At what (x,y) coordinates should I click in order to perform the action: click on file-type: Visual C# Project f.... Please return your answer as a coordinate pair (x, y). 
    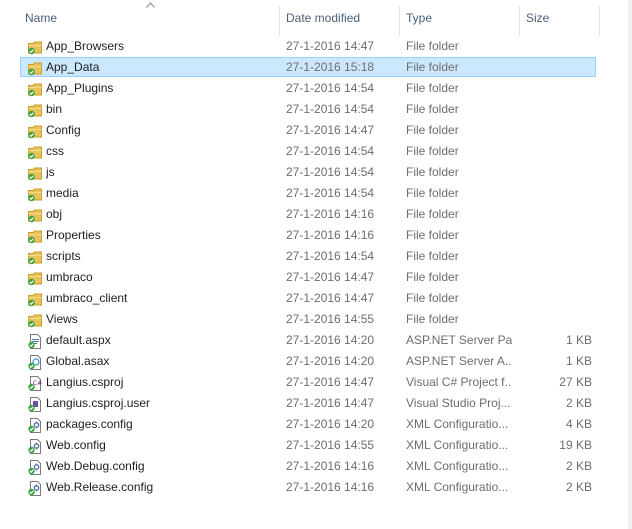
    Looking at the image, I should click on (459, 382).